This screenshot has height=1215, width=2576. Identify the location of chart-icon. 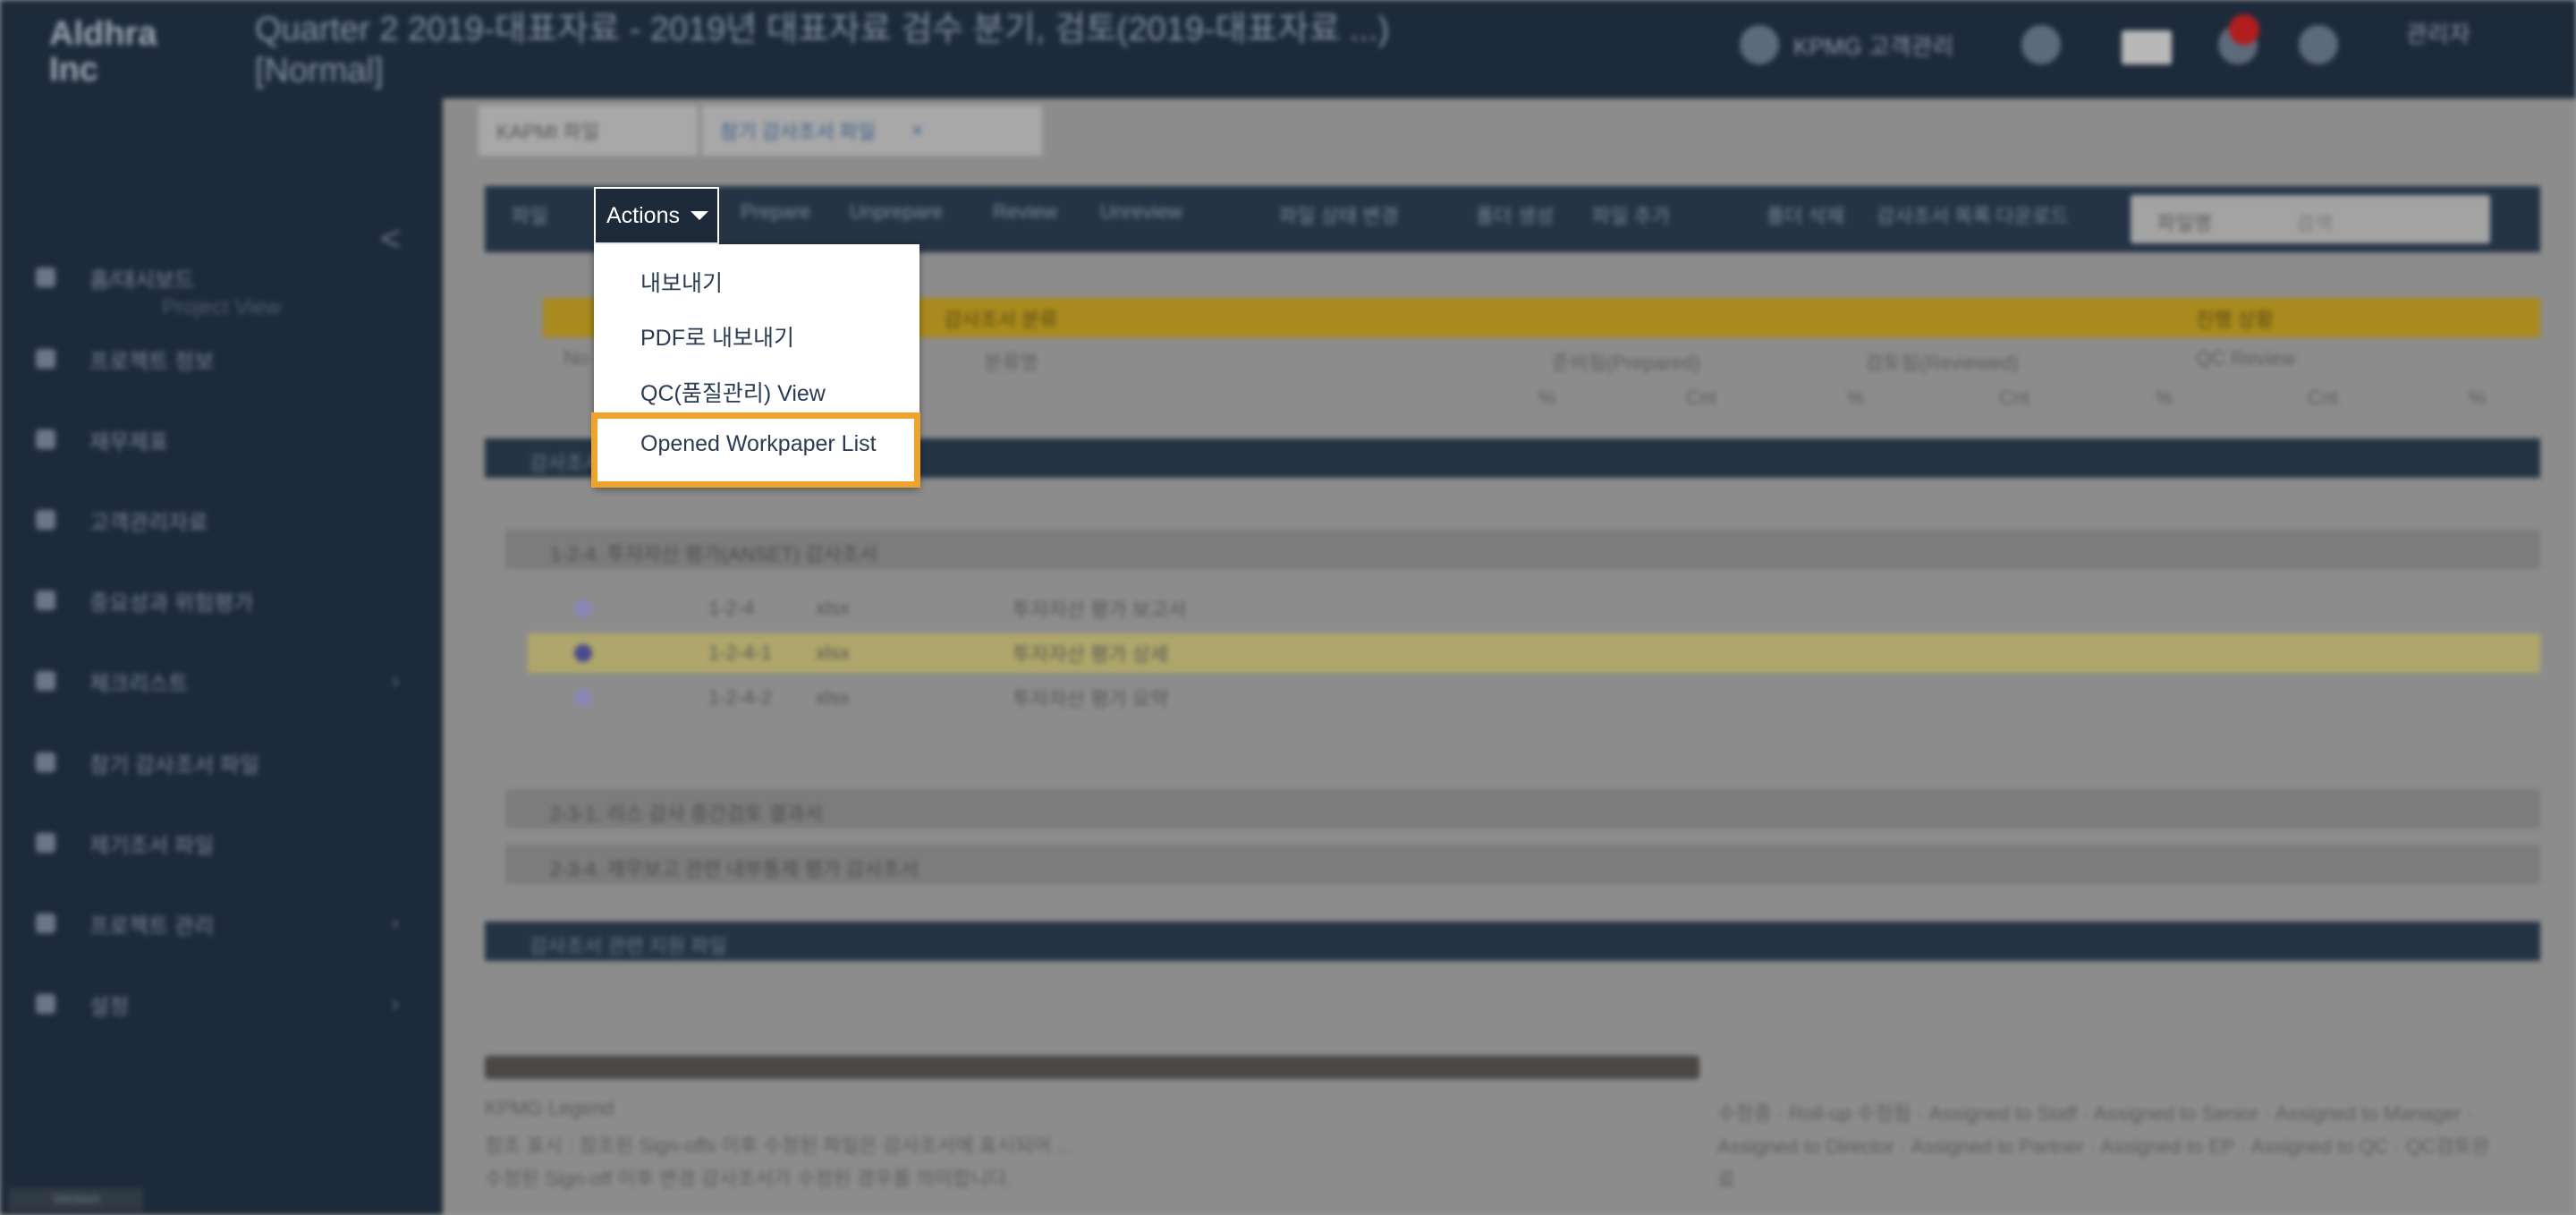
(45, 601).